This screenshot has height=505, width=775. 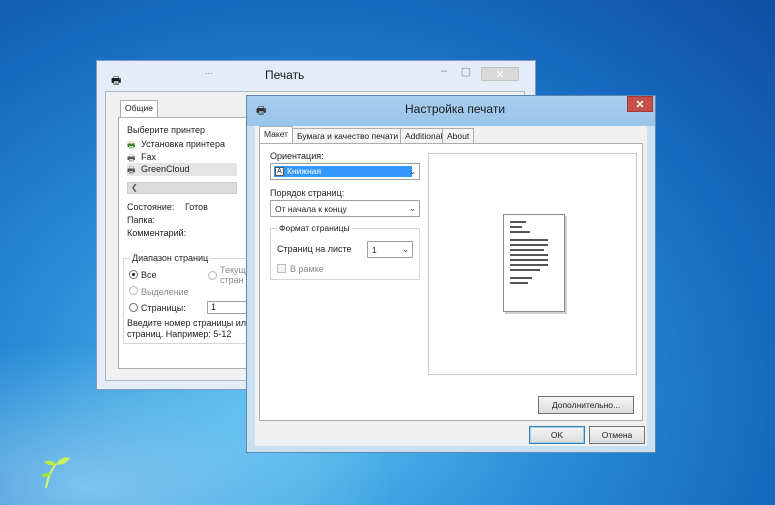 What do you see at coordinates (157, 233) in the screenshot?
I see `comment-label: Комментарий:` at bounding box center [157, 233].